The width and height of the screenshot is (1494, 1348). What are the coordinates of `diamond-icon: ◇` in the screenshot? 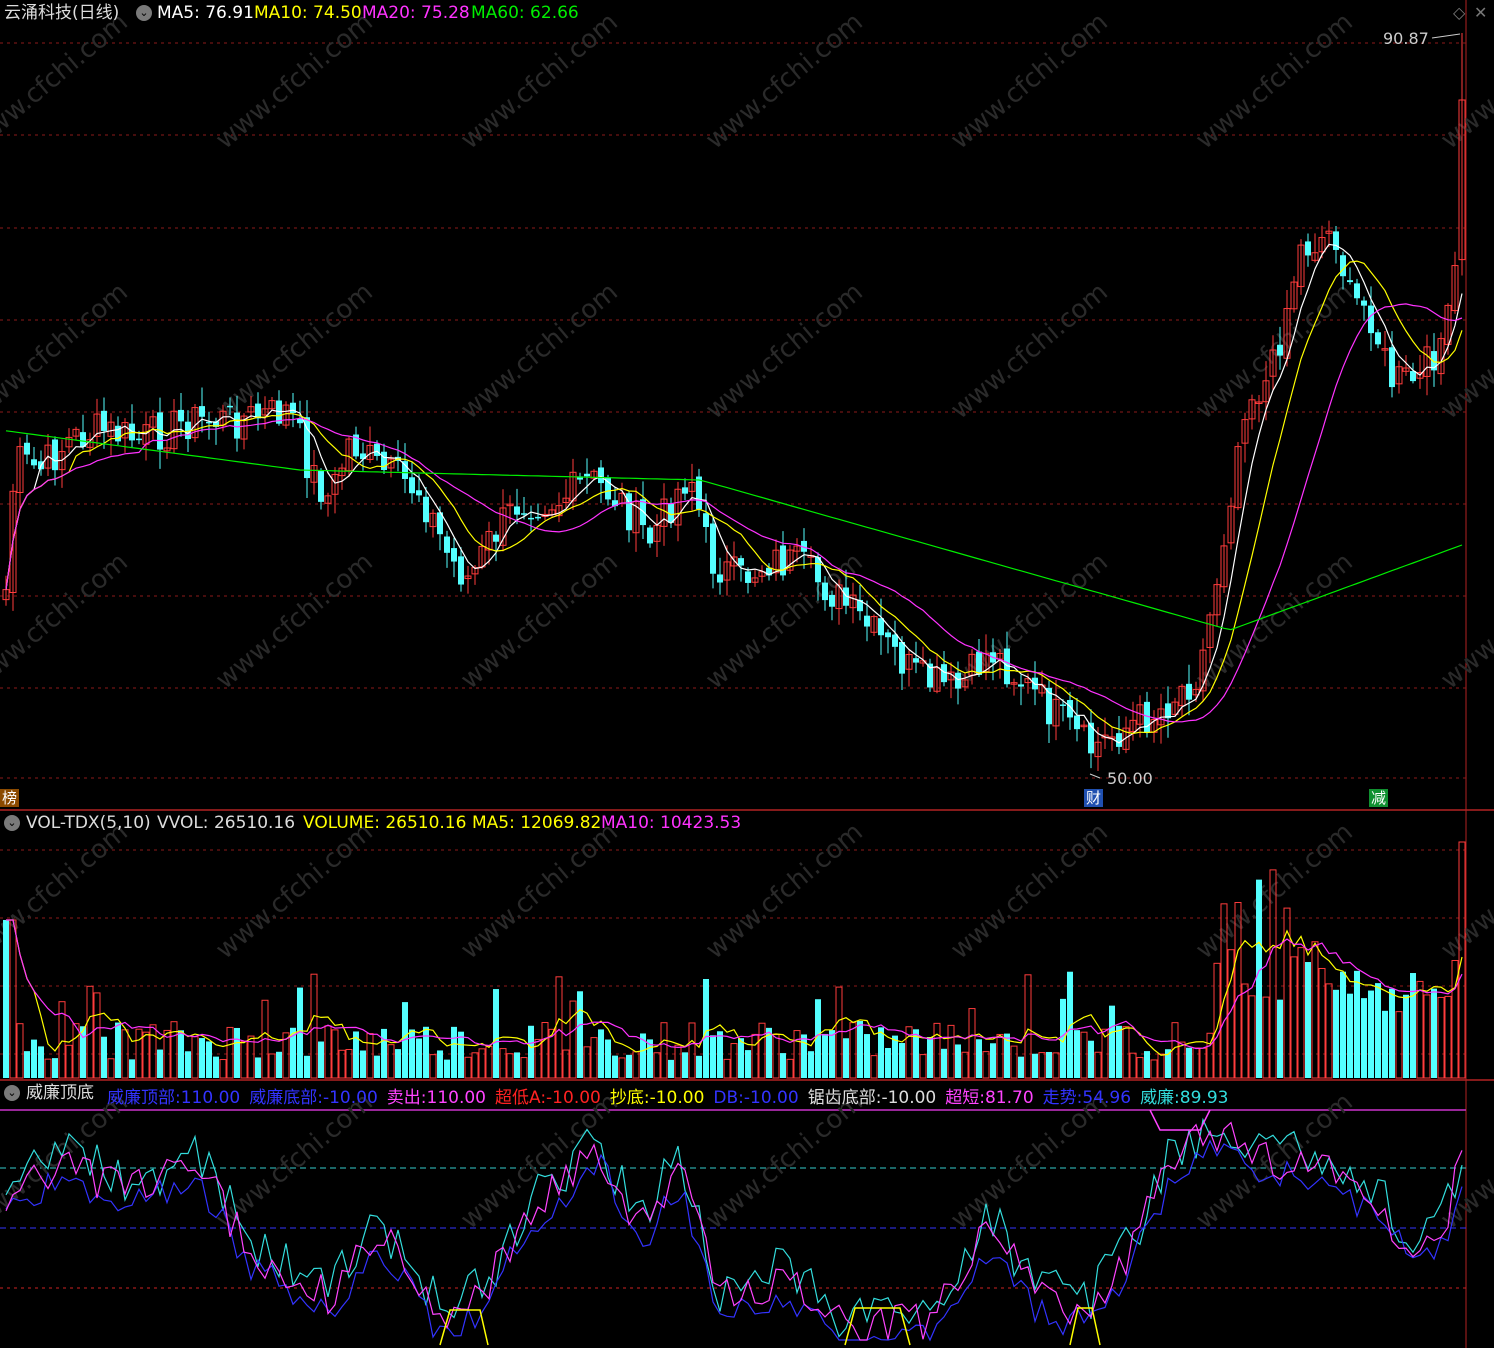 It's located at (1459, 13).